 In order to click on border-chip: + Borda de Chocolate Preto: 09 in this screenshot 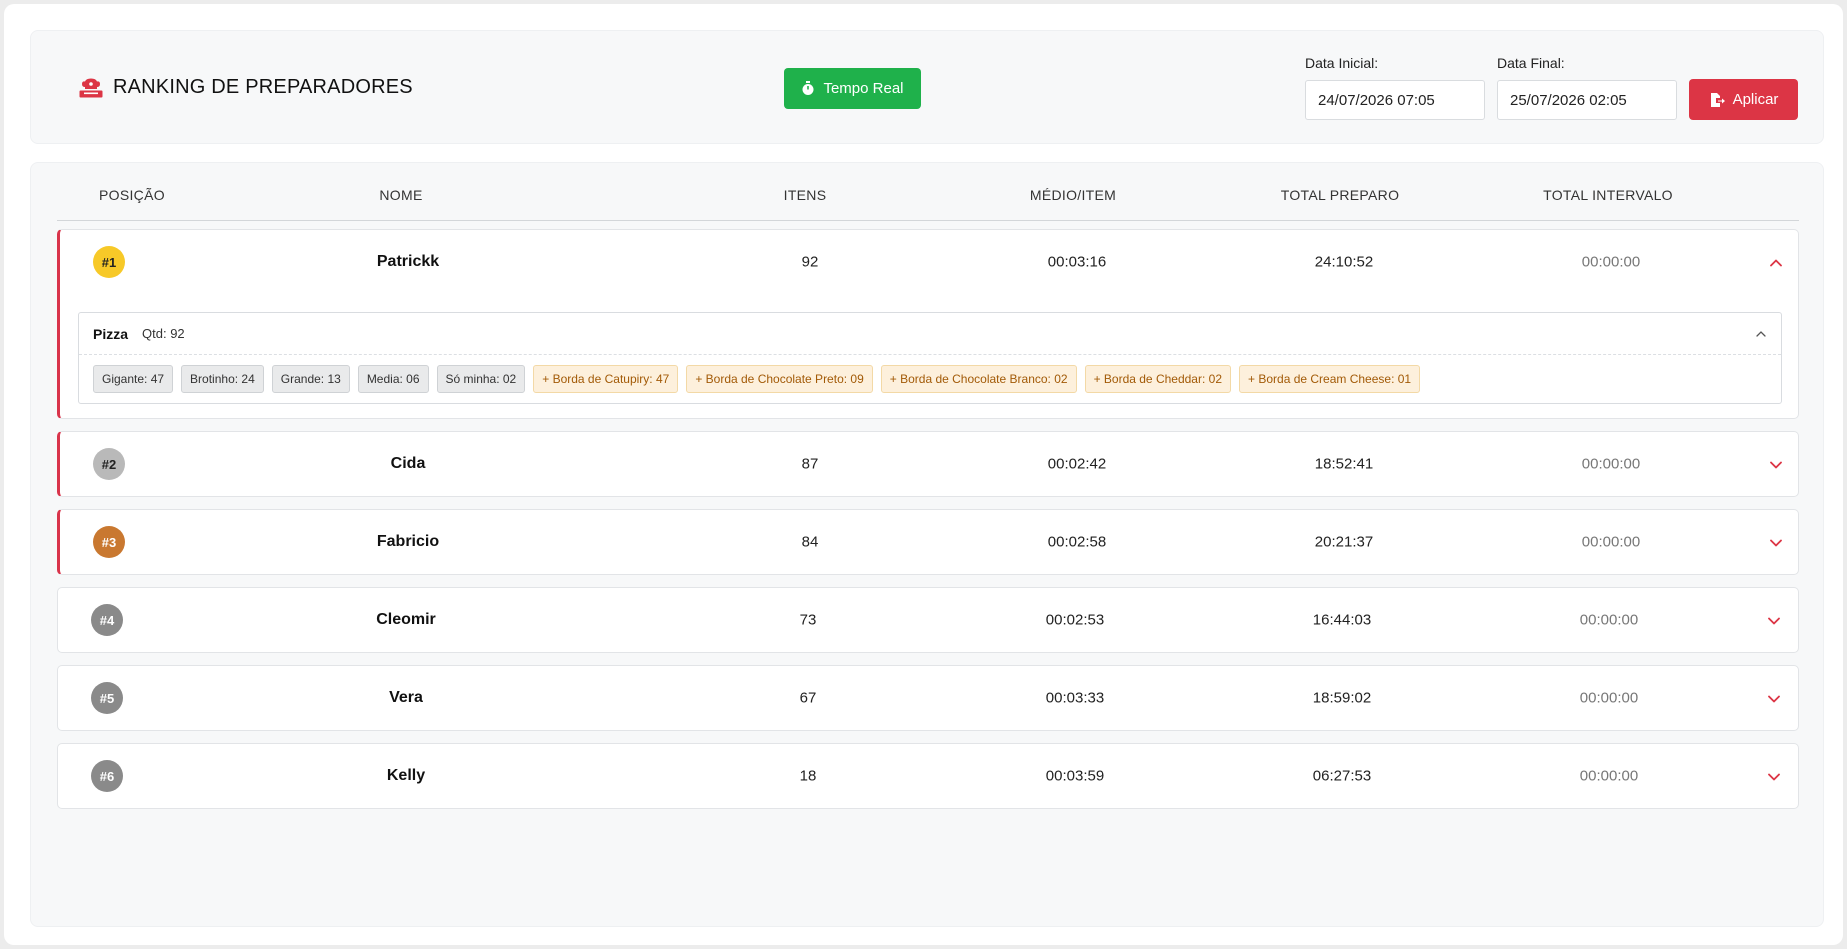, I will do `click(779, 379)`.